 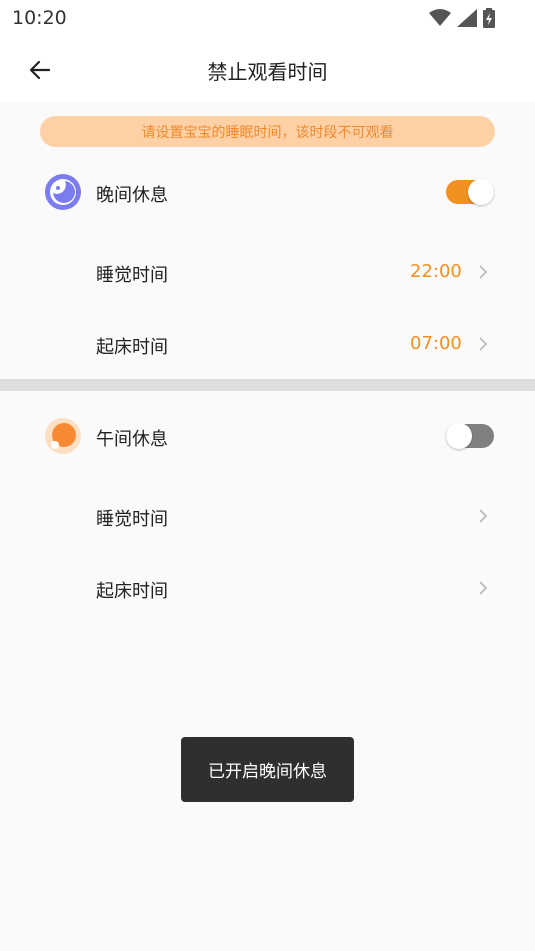 I want to click on wifi-icon, so click(x=440, y=20).